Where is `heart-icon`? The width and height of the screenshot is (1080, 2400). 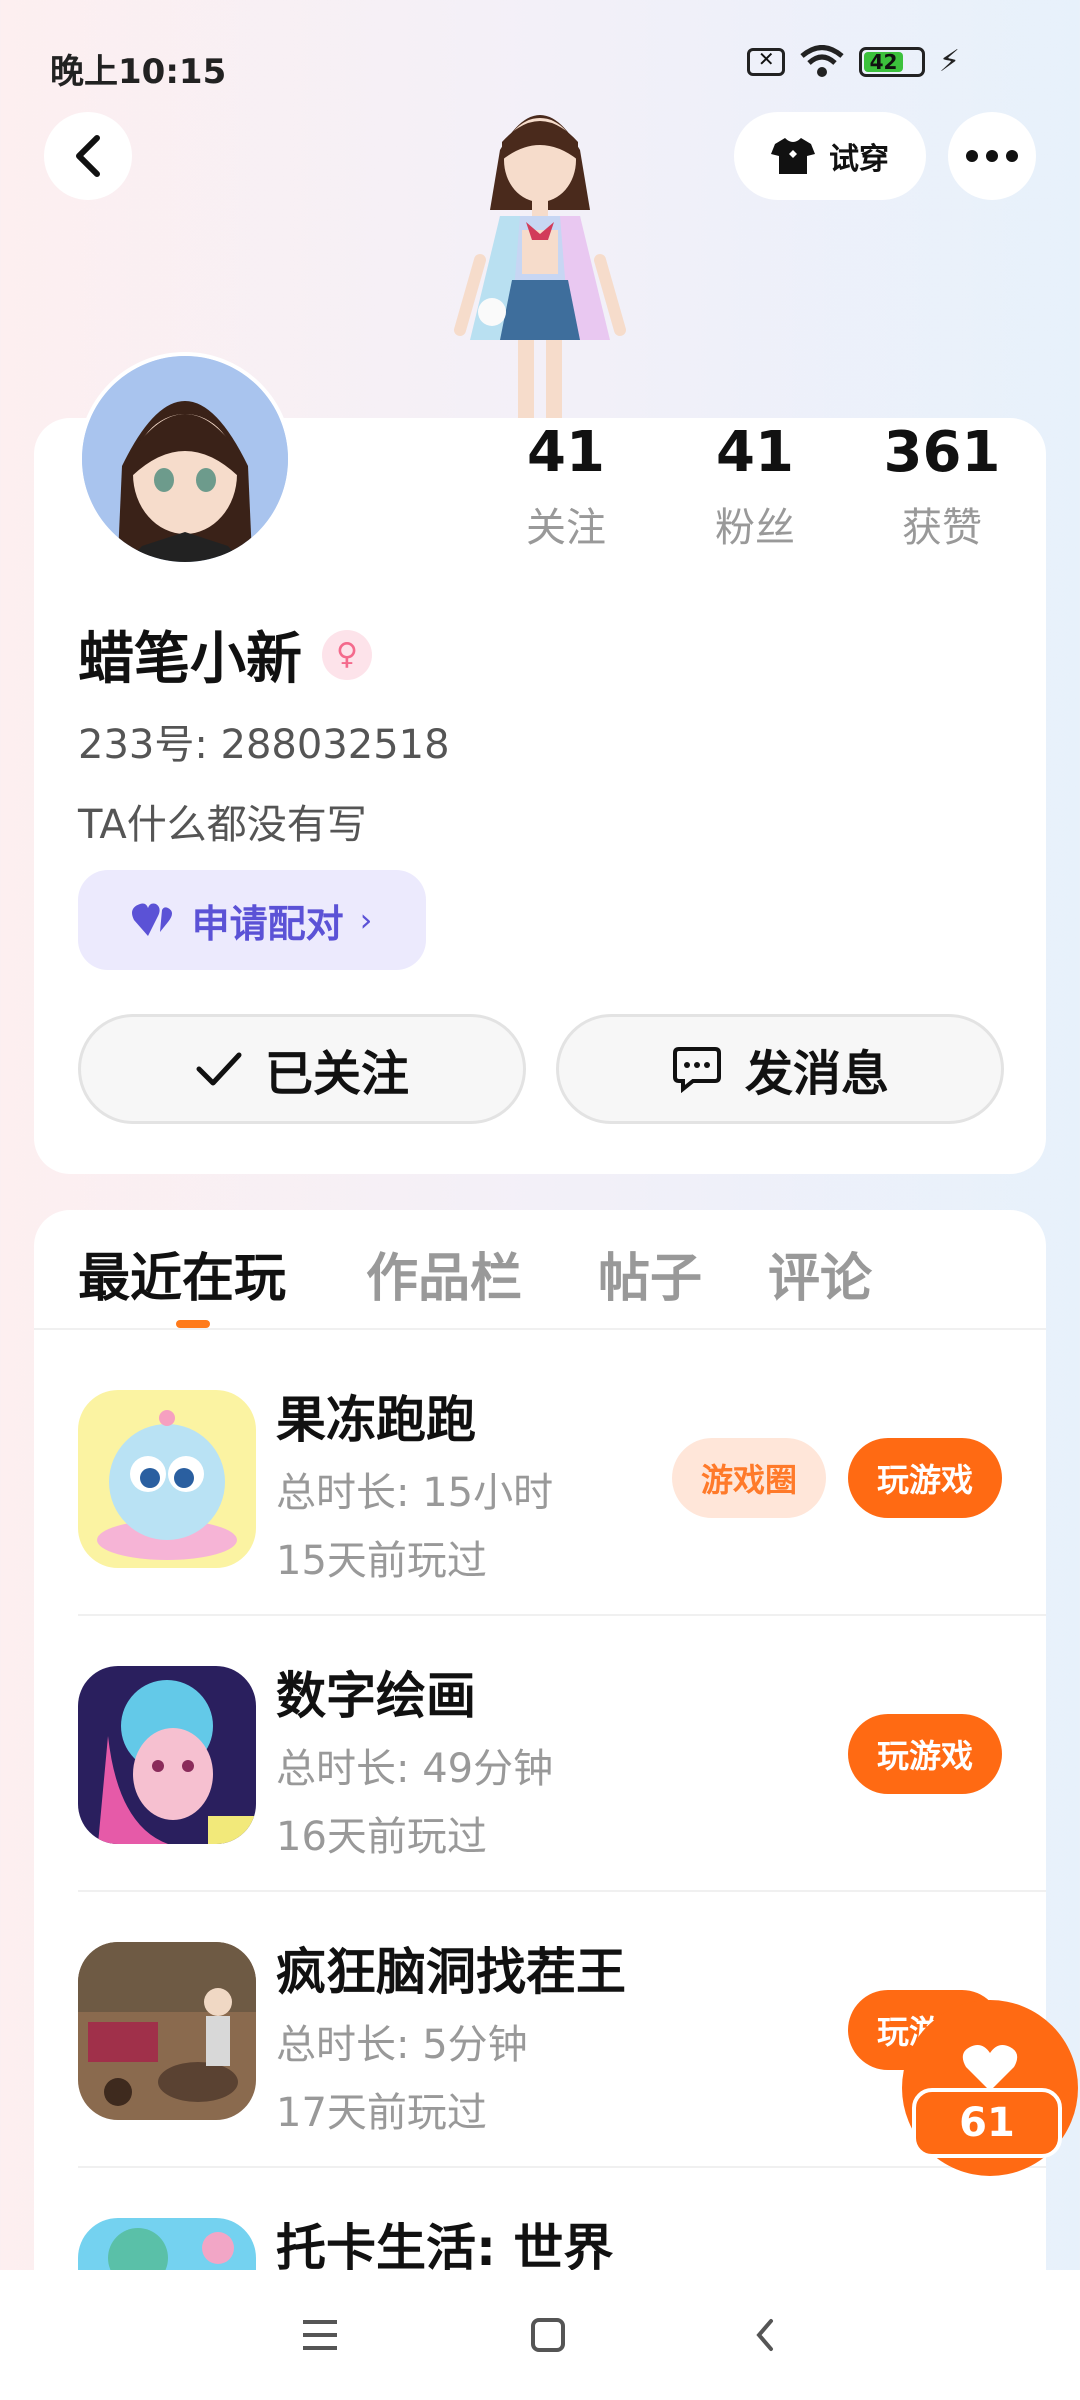 heart-icon is located at coordinates (990, 2068).